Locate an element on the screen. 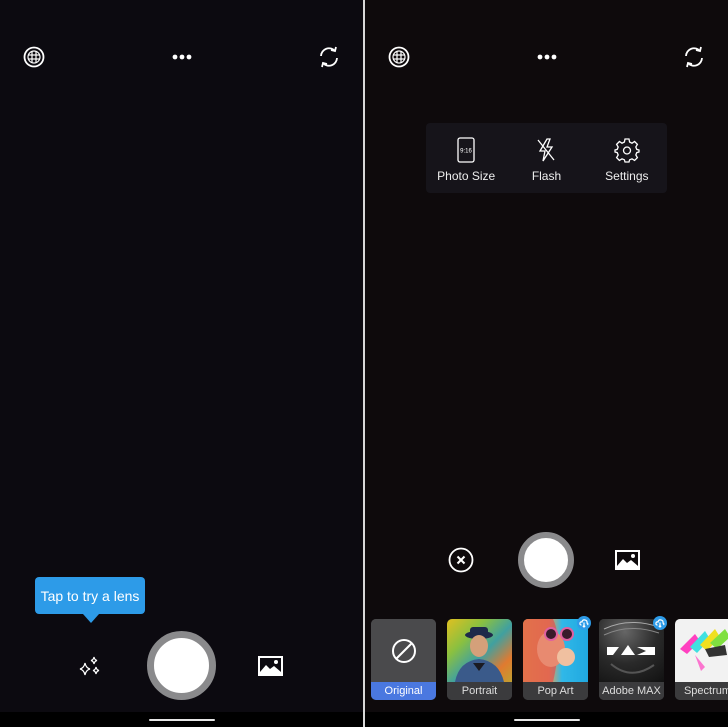 The width and height of the screenshot is (728, 727). close-circle-icon is located at coordinates (461, 560).